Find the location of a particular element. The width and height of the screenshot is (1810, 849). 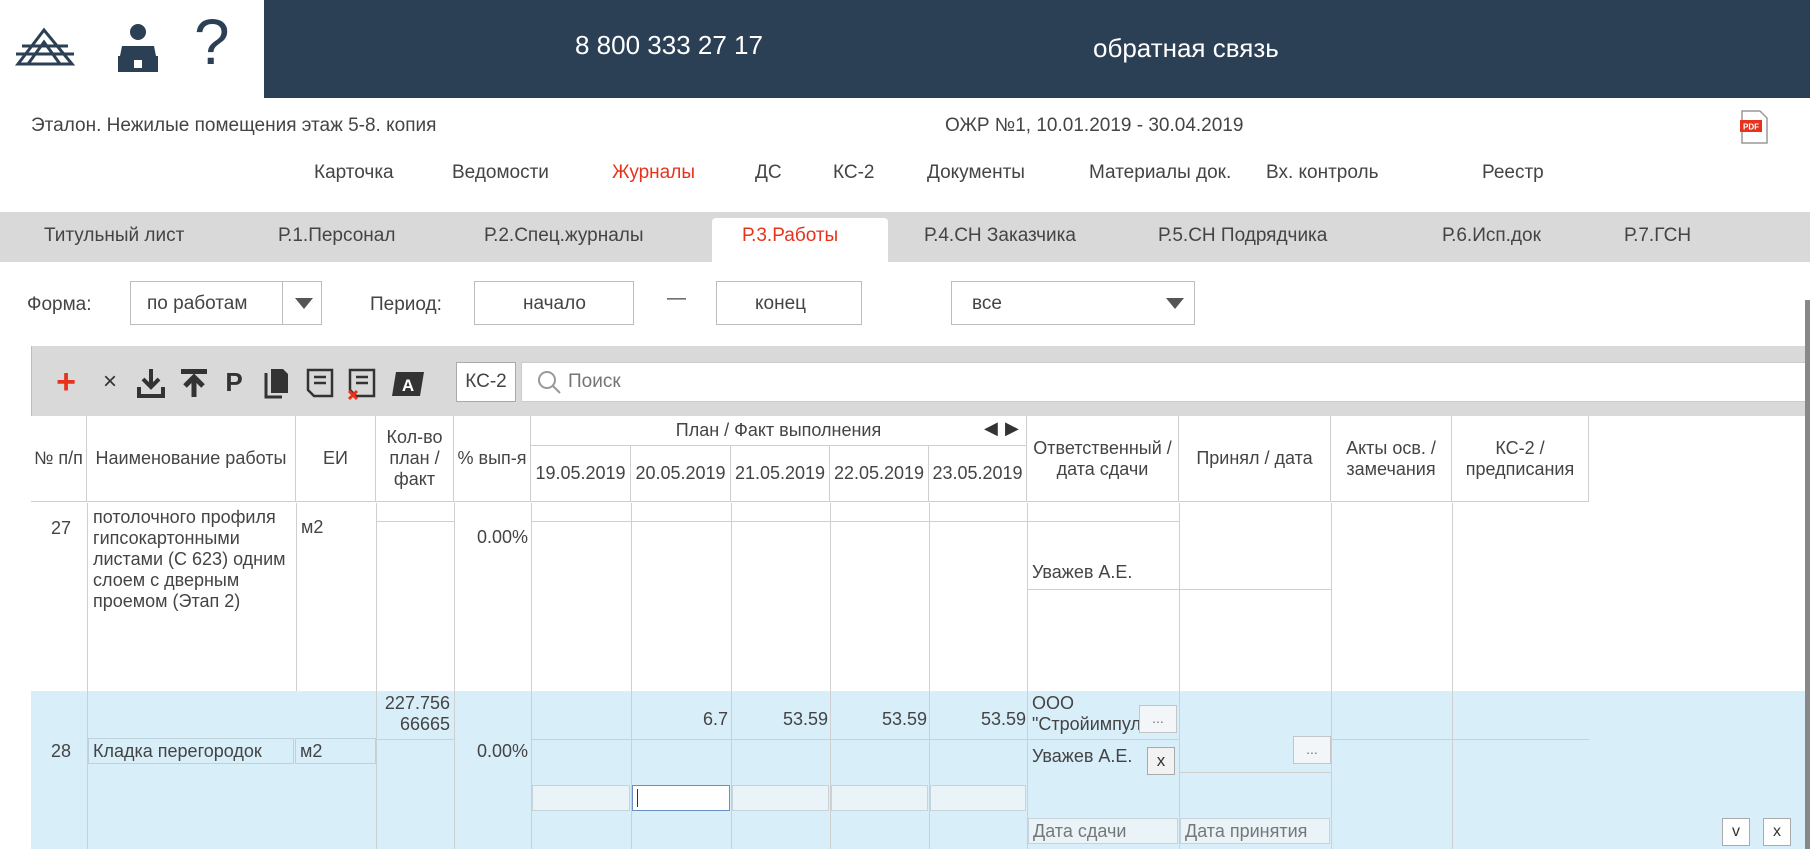

help-icon: ? is located at coordinates (212, 42).